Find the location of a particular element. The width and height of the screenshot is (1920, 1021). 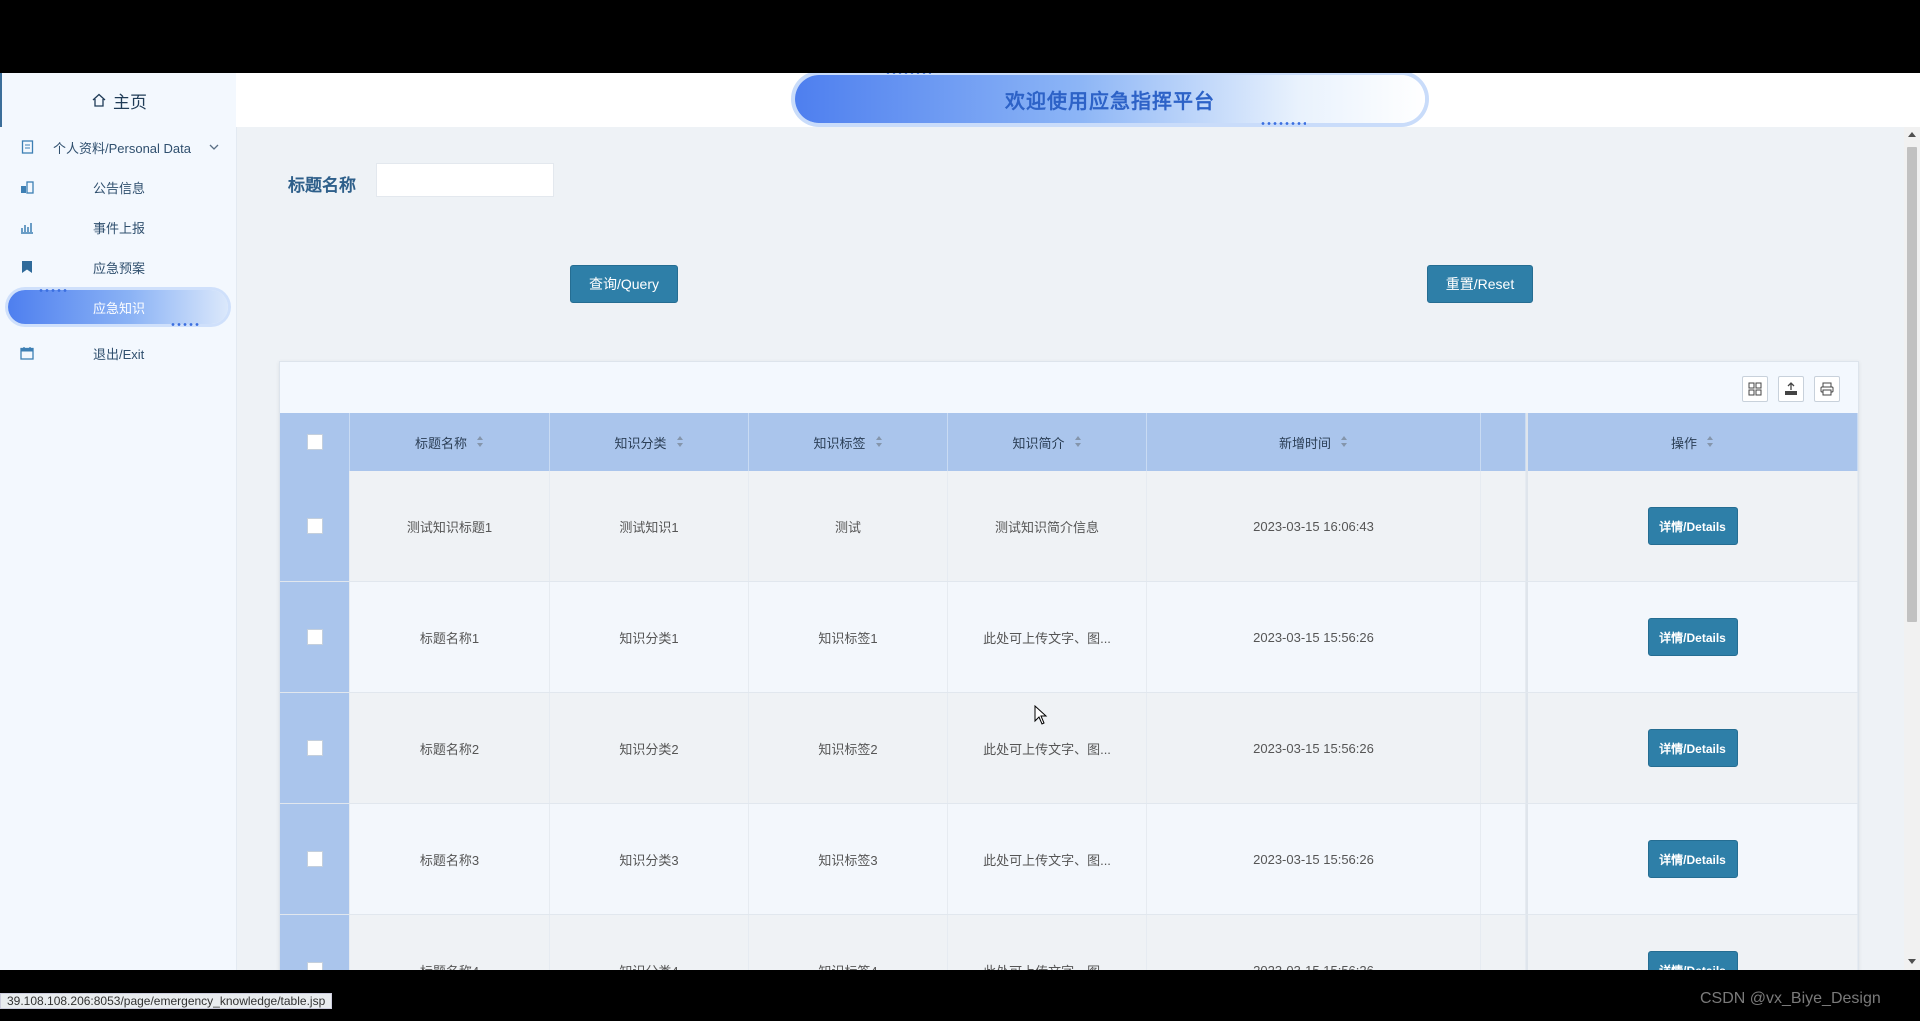

search-label: 标题名称 is located at coordinates (322, 185).